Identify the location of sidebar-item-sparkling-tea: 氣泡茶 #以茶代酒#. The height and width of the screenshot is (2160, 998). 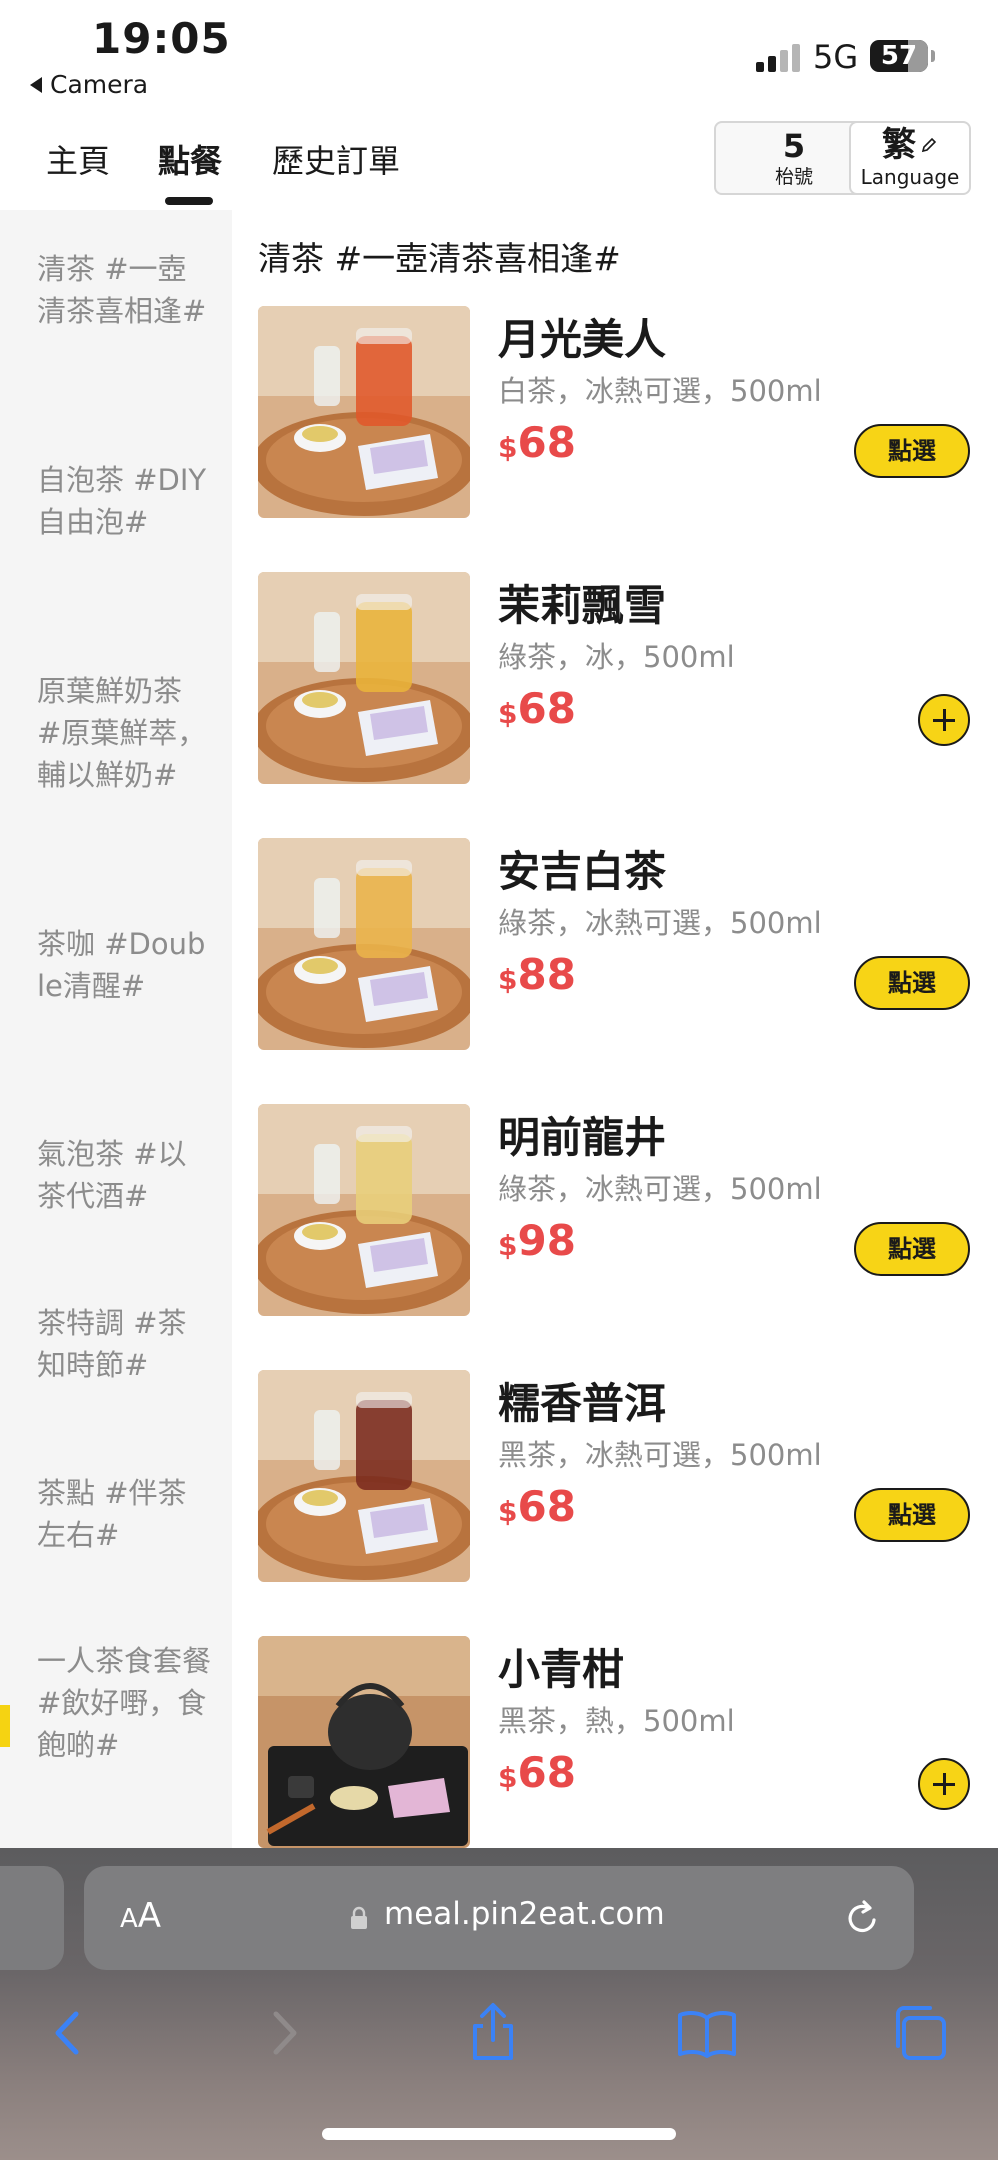
(124, 1175).